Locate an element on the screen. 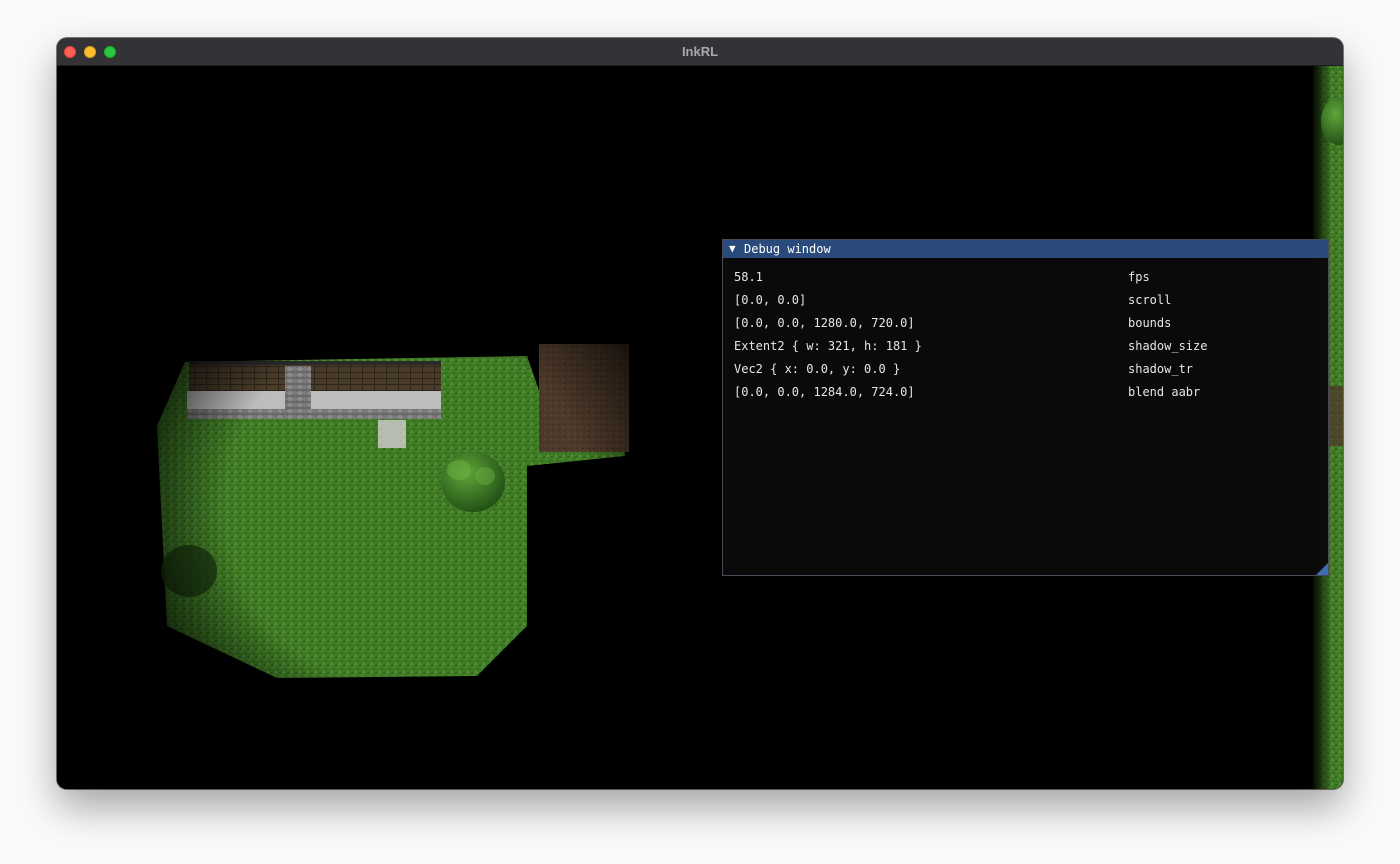  debug-label: scroll is located at coordinates (1150, 300).